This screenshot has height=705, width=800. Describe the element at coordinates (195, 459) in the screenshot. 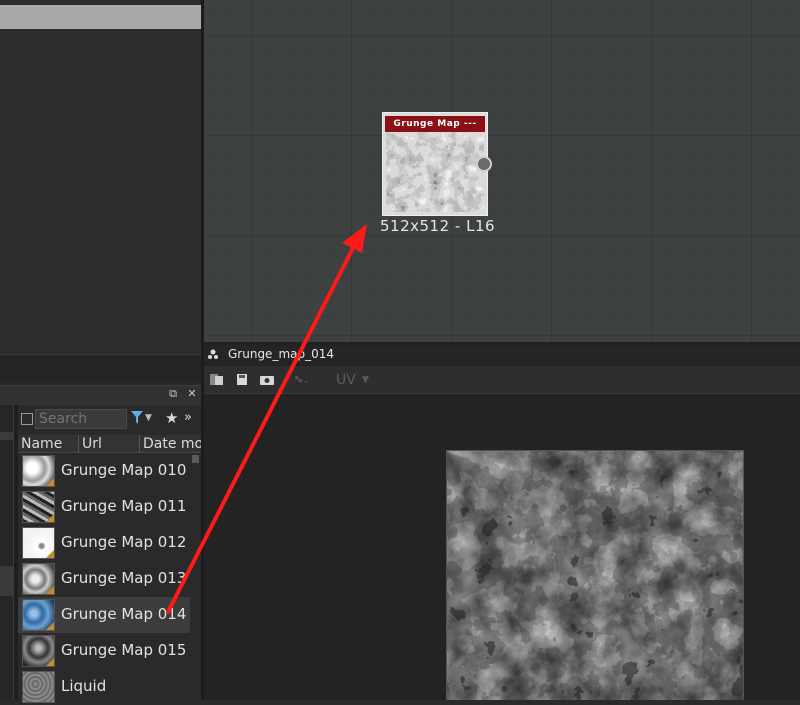

I see `library-scrollbar-thumb` at that location.